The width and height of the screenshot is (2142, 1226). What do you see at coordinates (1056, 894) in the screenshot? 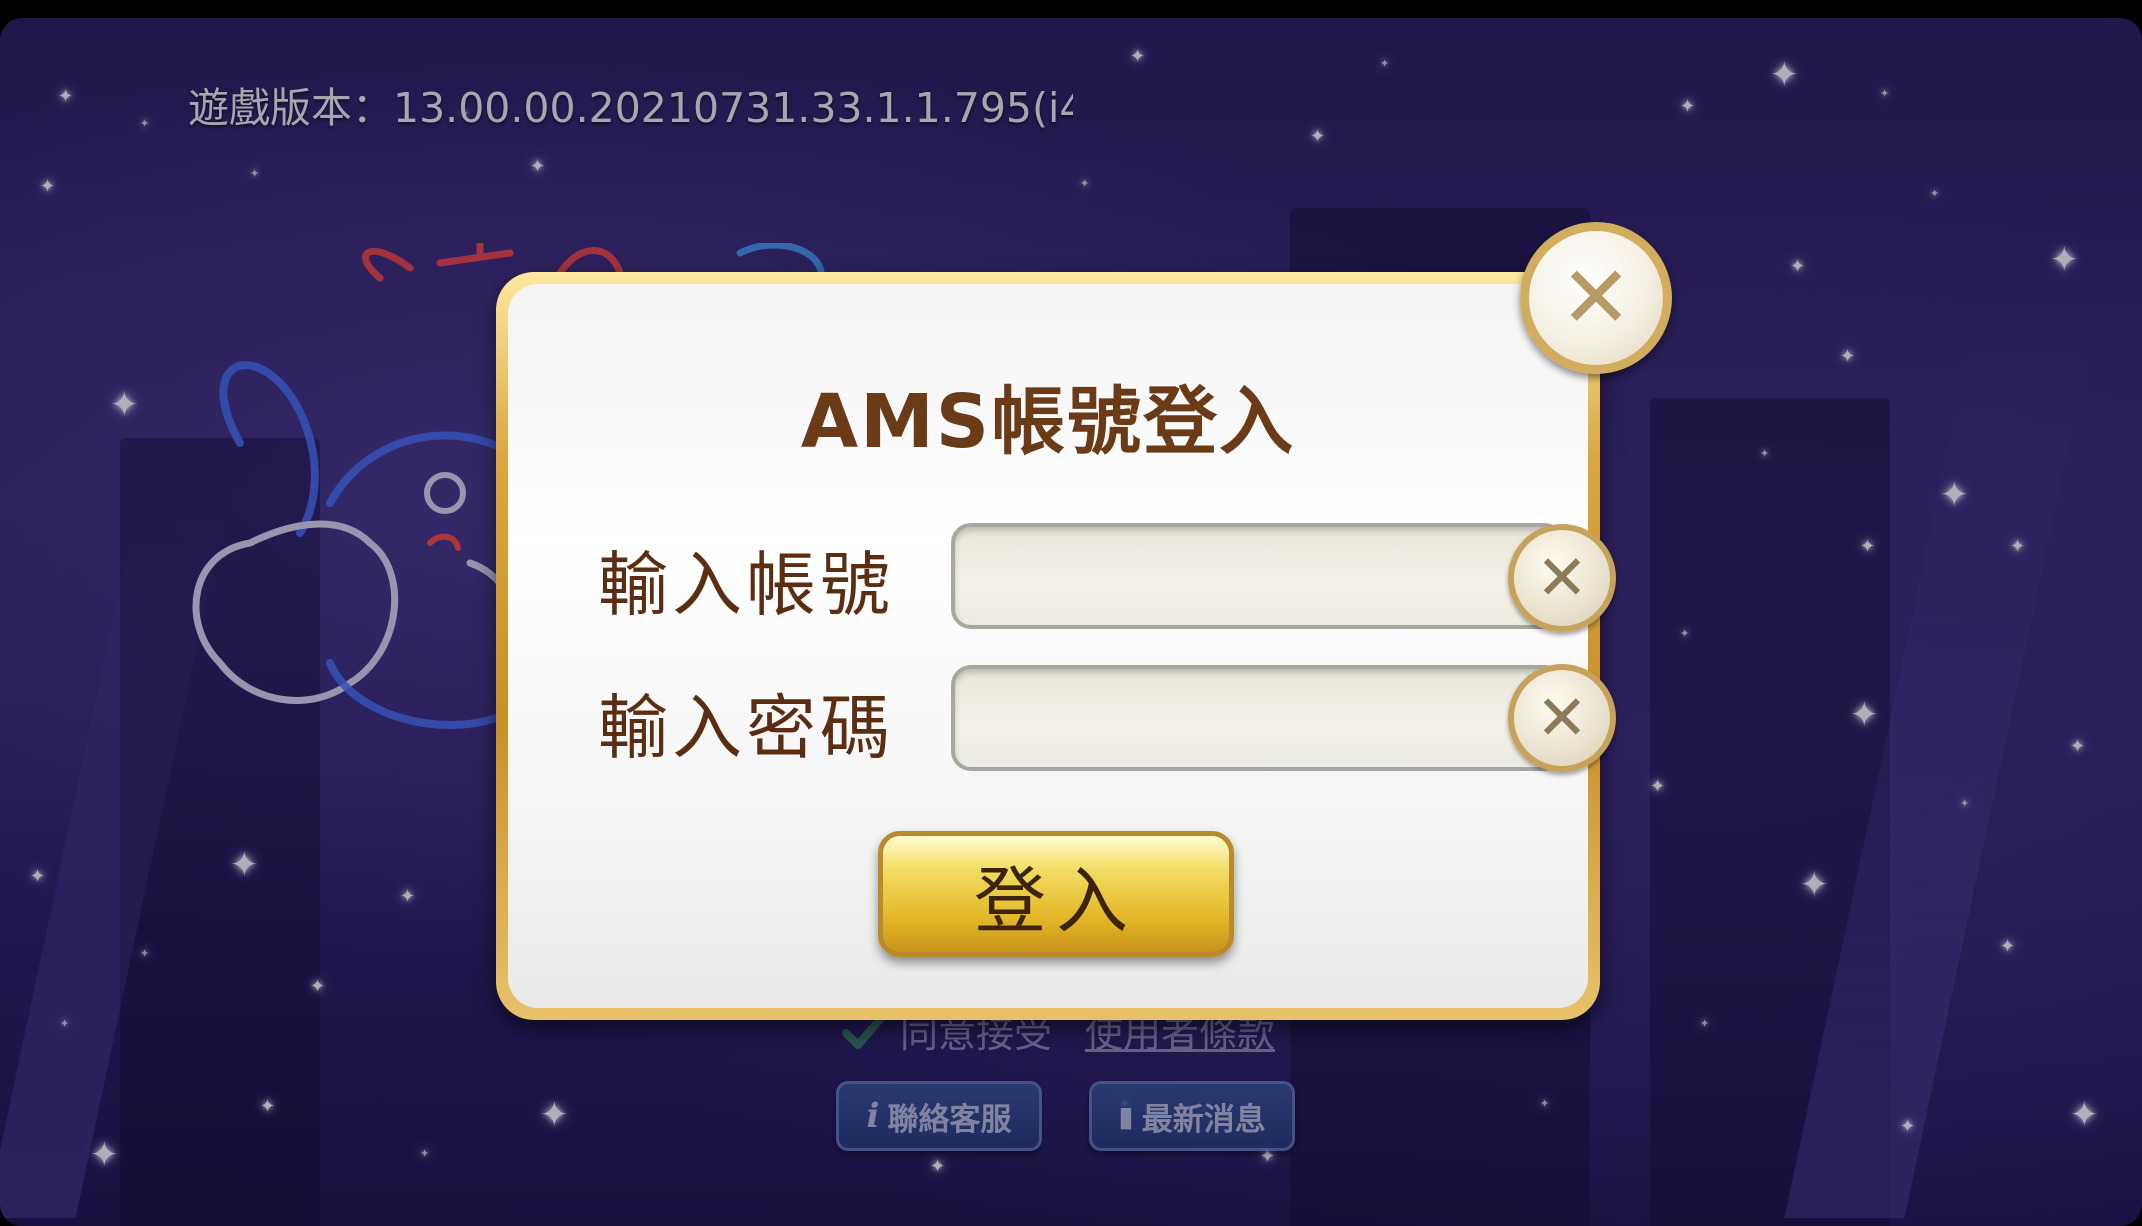
I see `login-button: 登入` at bounding box center [1056, 894].